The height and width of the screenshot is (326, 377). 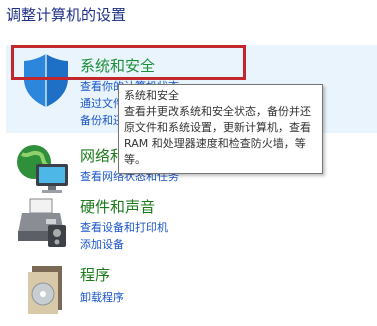 I want to click on printer-icon, so click(x=43, y=222).